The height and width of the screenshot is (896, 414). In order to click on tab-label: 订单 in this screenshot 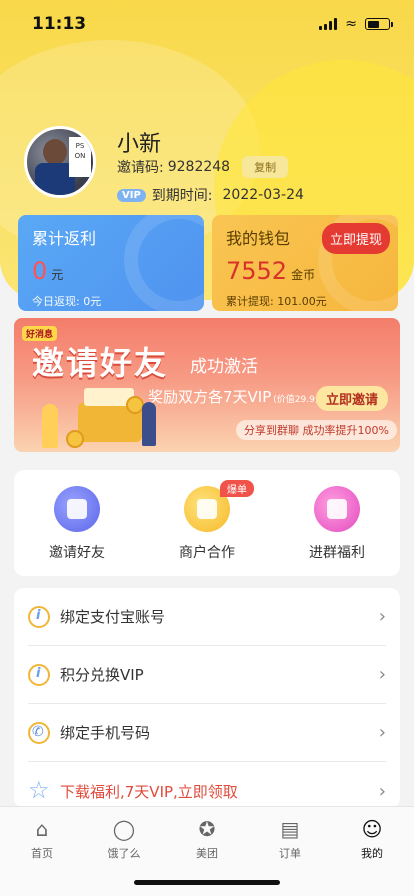, I will do `click(290, 853)`.